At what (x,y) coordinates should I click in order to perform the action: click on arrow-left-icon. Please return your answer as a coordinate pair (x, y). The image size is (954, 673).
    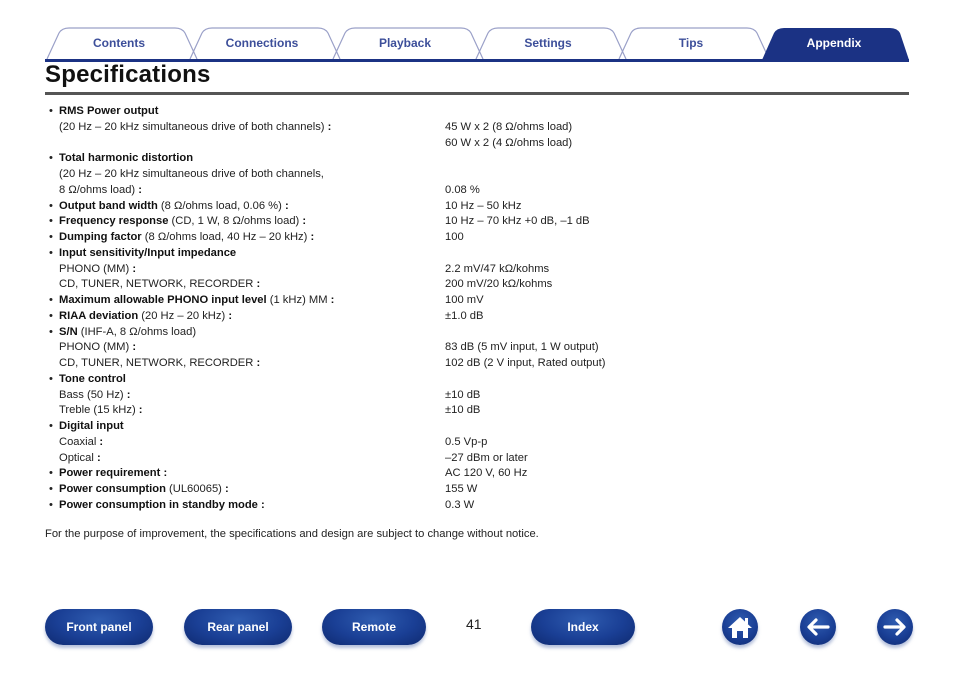
    Looking at the image, I should click on (818, 627).